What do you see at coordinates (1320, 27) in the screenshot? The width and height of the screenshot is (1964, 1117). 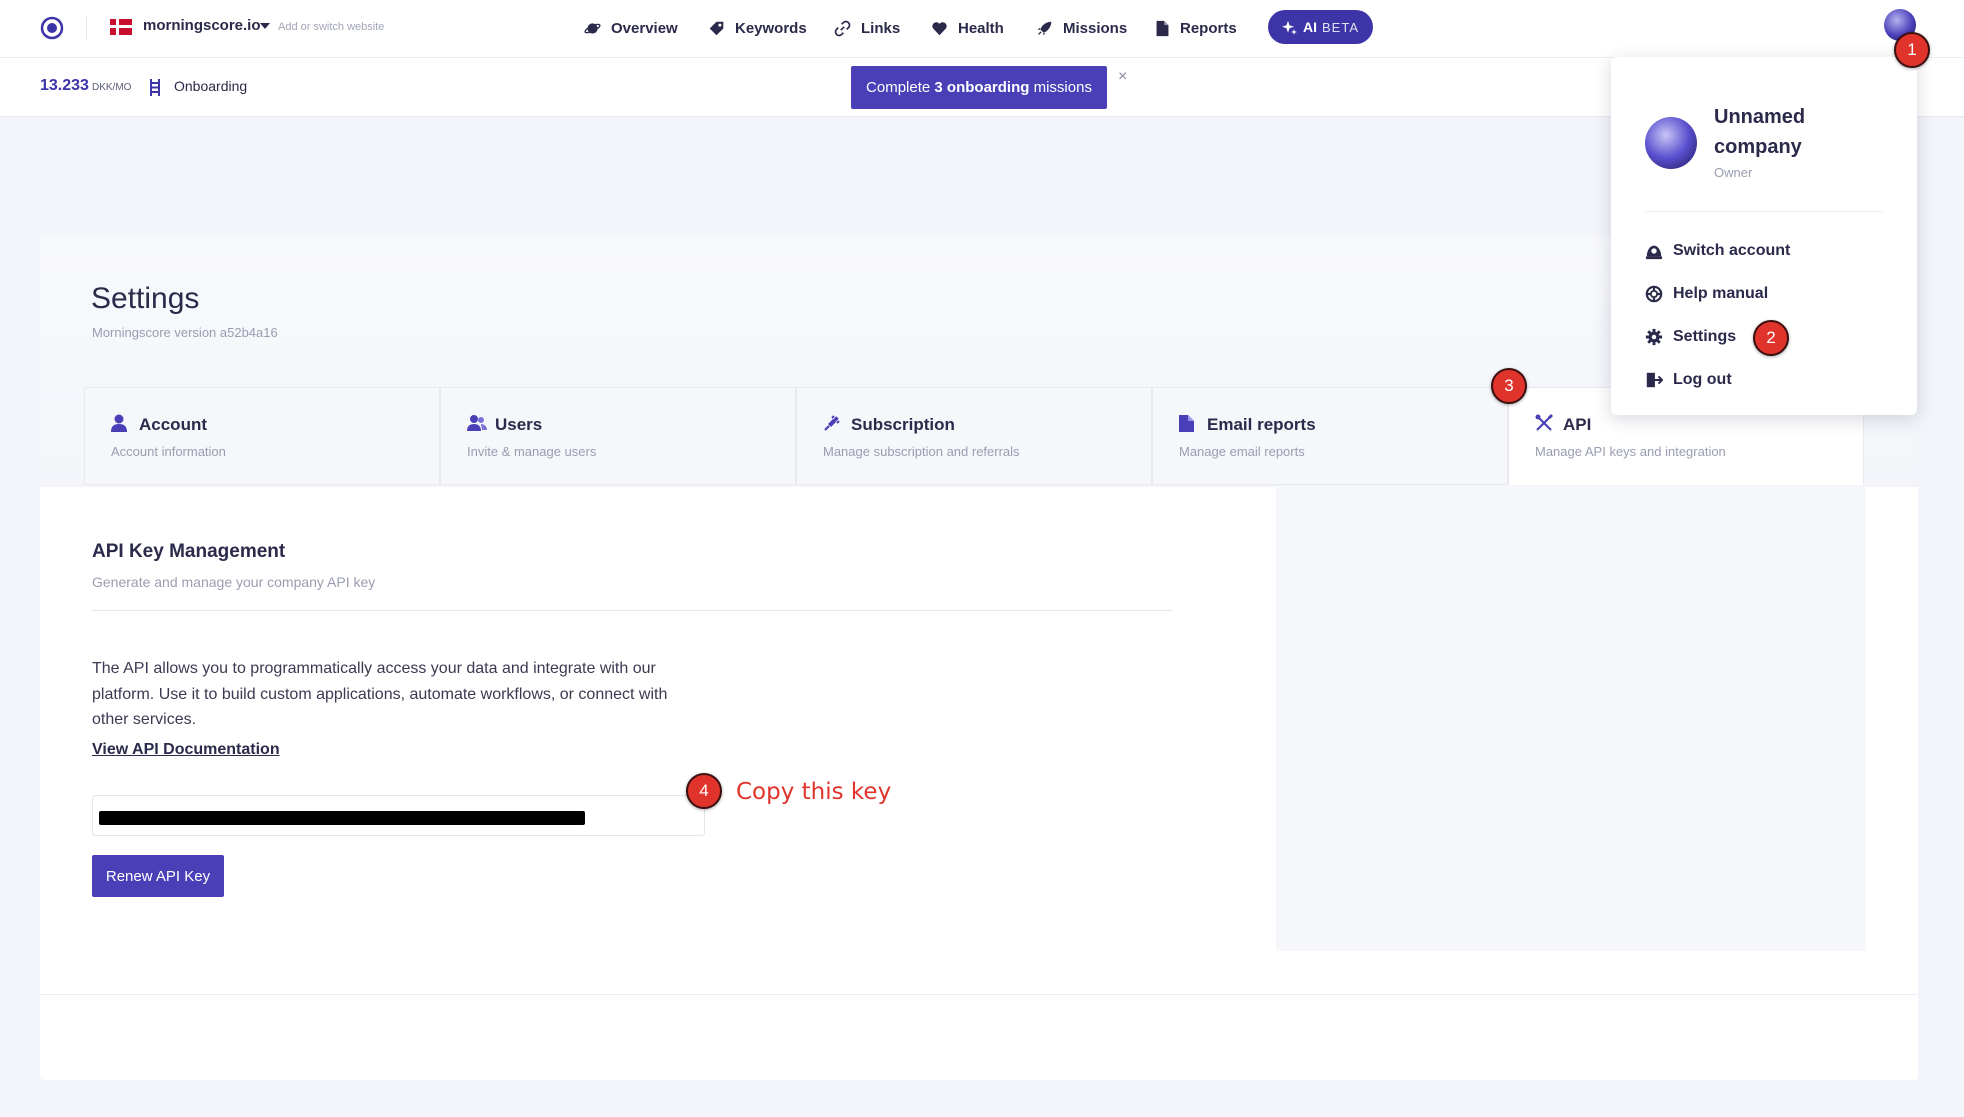 I see `ai-beta-button: AI BETA` at bounding box center [1320, 27].